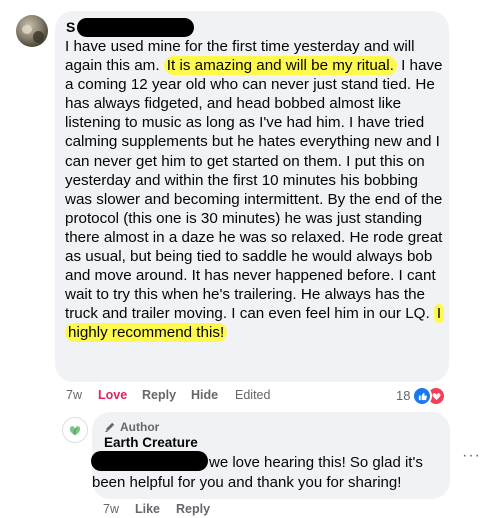 The image size is (495, 518). What do you see at coordinates (471, 456) in the screenshot?
I see `more-options-icon: ···` at bounding box center [471, 456].